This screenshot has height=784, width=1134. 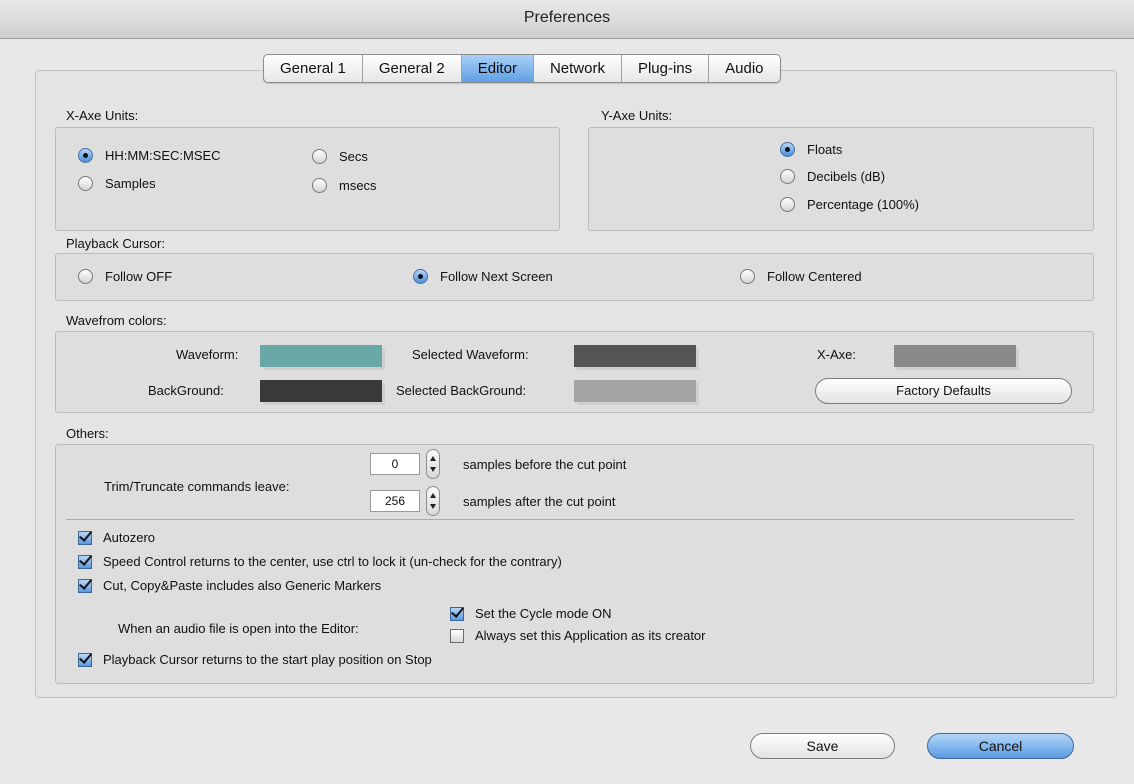 What do you see at coordinates (863, 204) in the screenshot?
I see `radio-label: Percentage (100%)` at bounding box center [863, 204].